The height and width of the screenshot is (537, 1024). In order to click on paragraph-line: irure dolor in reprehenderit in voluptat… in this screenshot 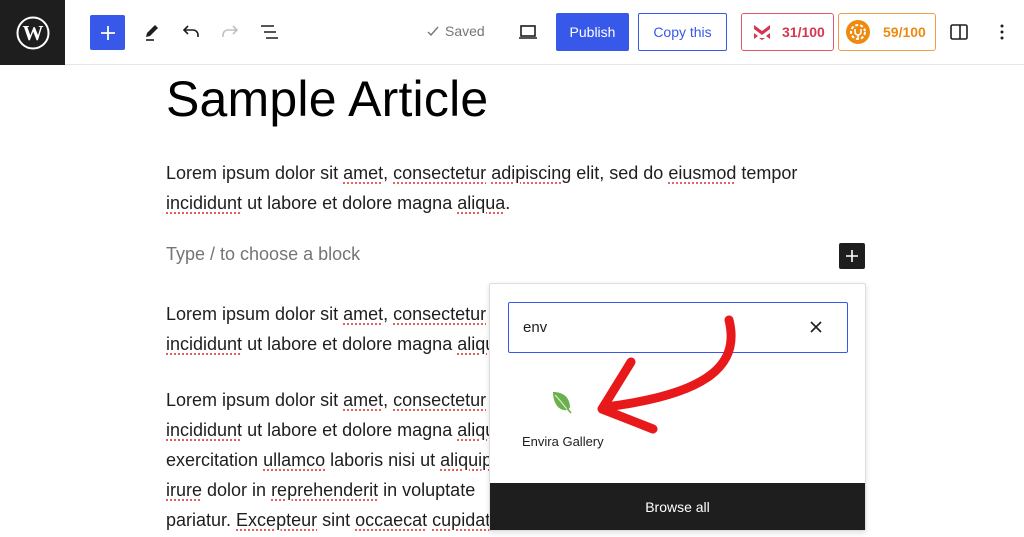, I will do `click(328, 490)`.